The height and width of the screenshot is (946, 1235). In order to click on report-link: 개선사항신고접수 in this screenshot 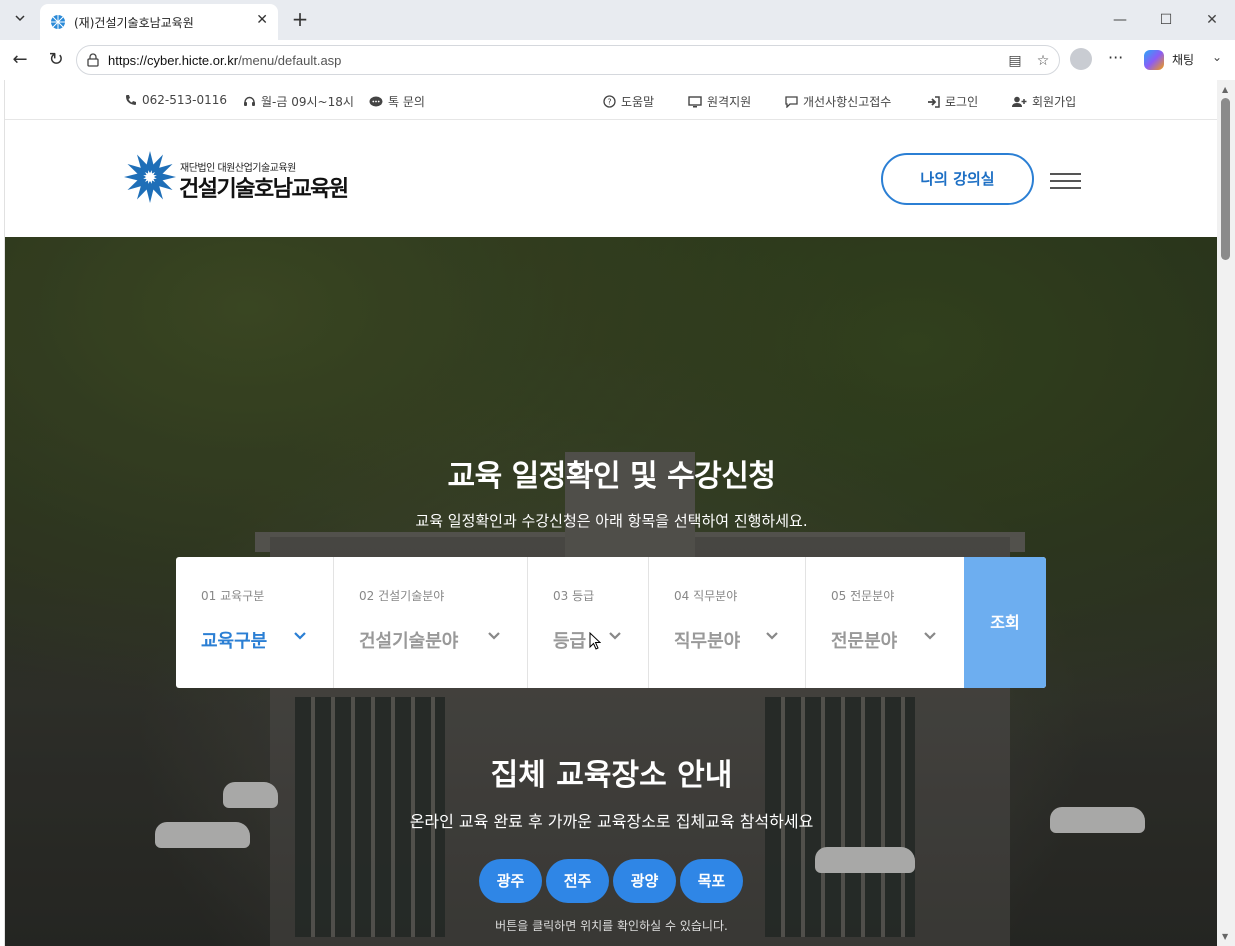, I will do `click(838, 101)`.